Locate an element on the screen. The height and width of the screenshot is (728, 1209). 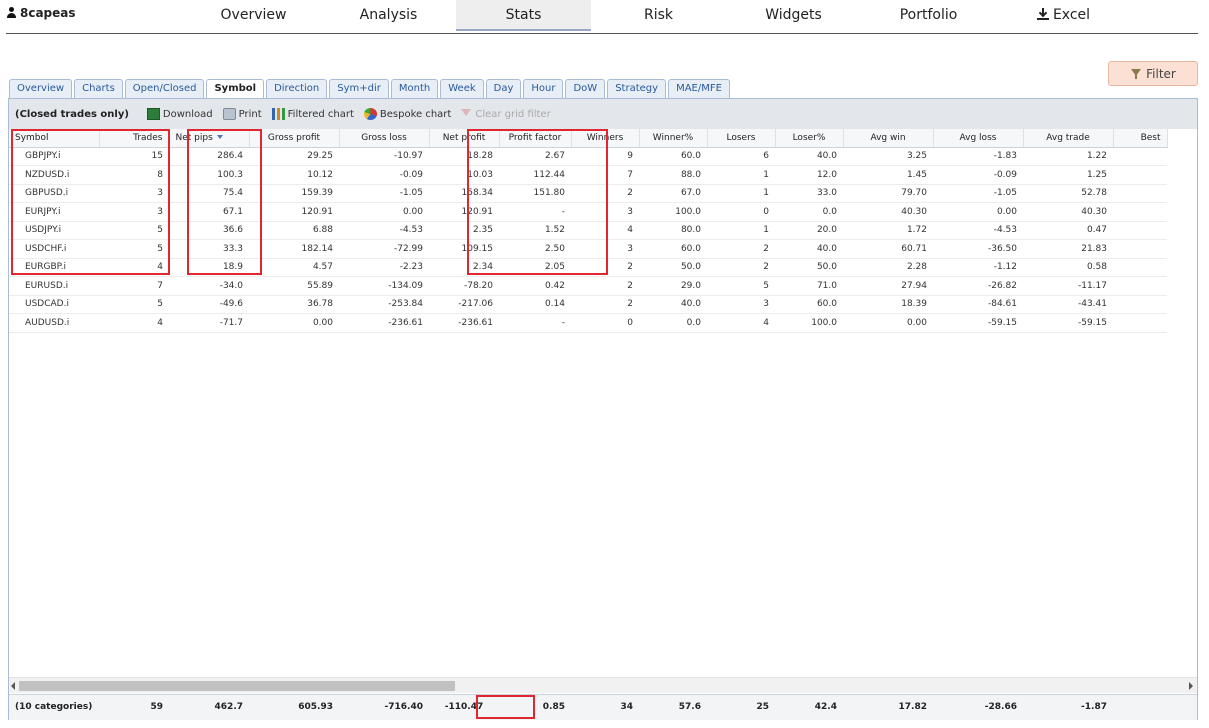
column-header-winner: Winner% is located at coordinates (673, 138).